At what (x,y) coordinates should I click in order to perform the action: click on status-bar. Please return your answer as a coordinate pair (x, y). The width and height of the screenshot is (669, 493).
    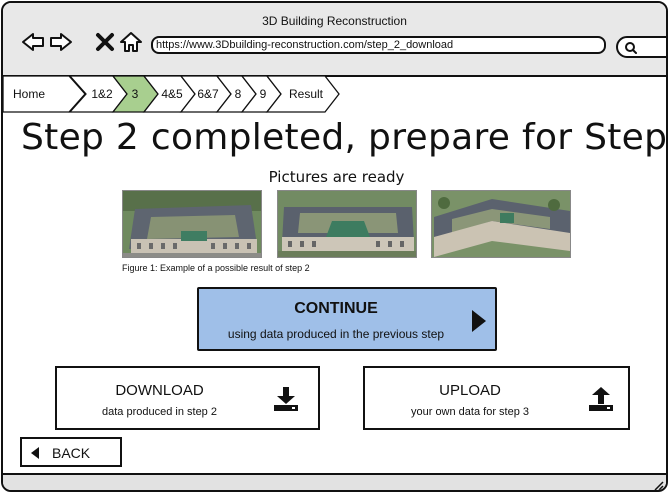
    Looking at the image, I should click on (334, 482).